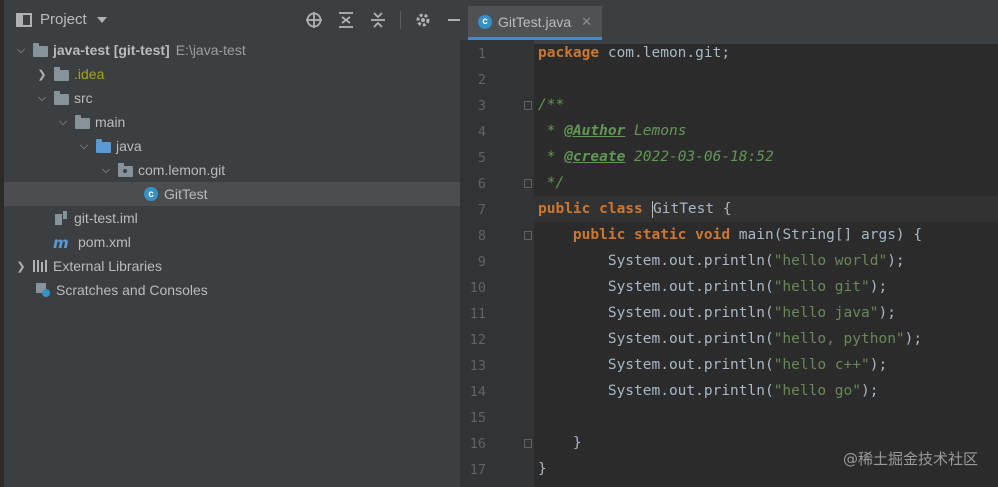  Describe the element at coordinates (730, 339) in the screenshot. I see `code-line: System.out.println("hello, python");` at that location.